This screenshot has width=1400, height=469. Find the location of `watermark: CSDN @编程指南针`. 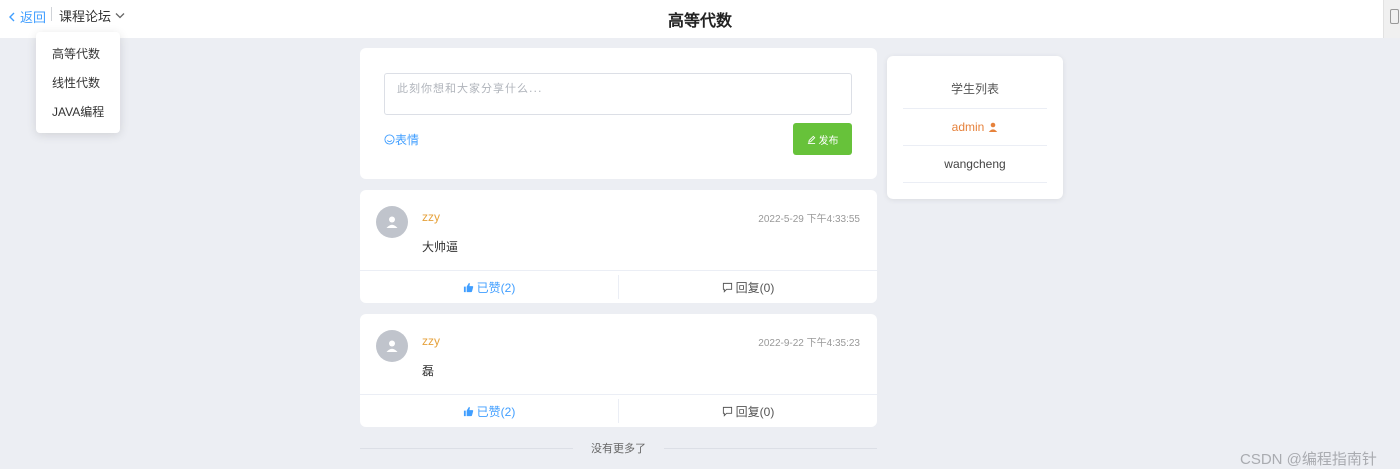

watermark: CSDN @编程指南针 is located at coordinates (1308, 459).